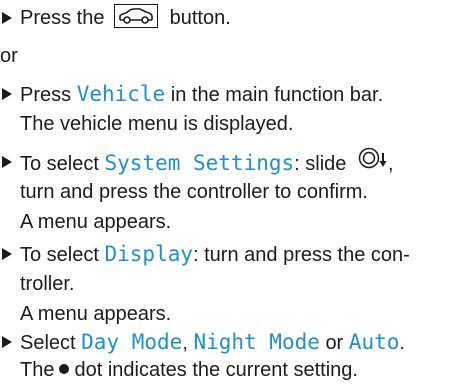 The width and height of the screenshot is (467, 385). What do you see at coordinates (48, 343) in the screenshot?
I see `step5-pre: Select` at bounding box center [48, 343].